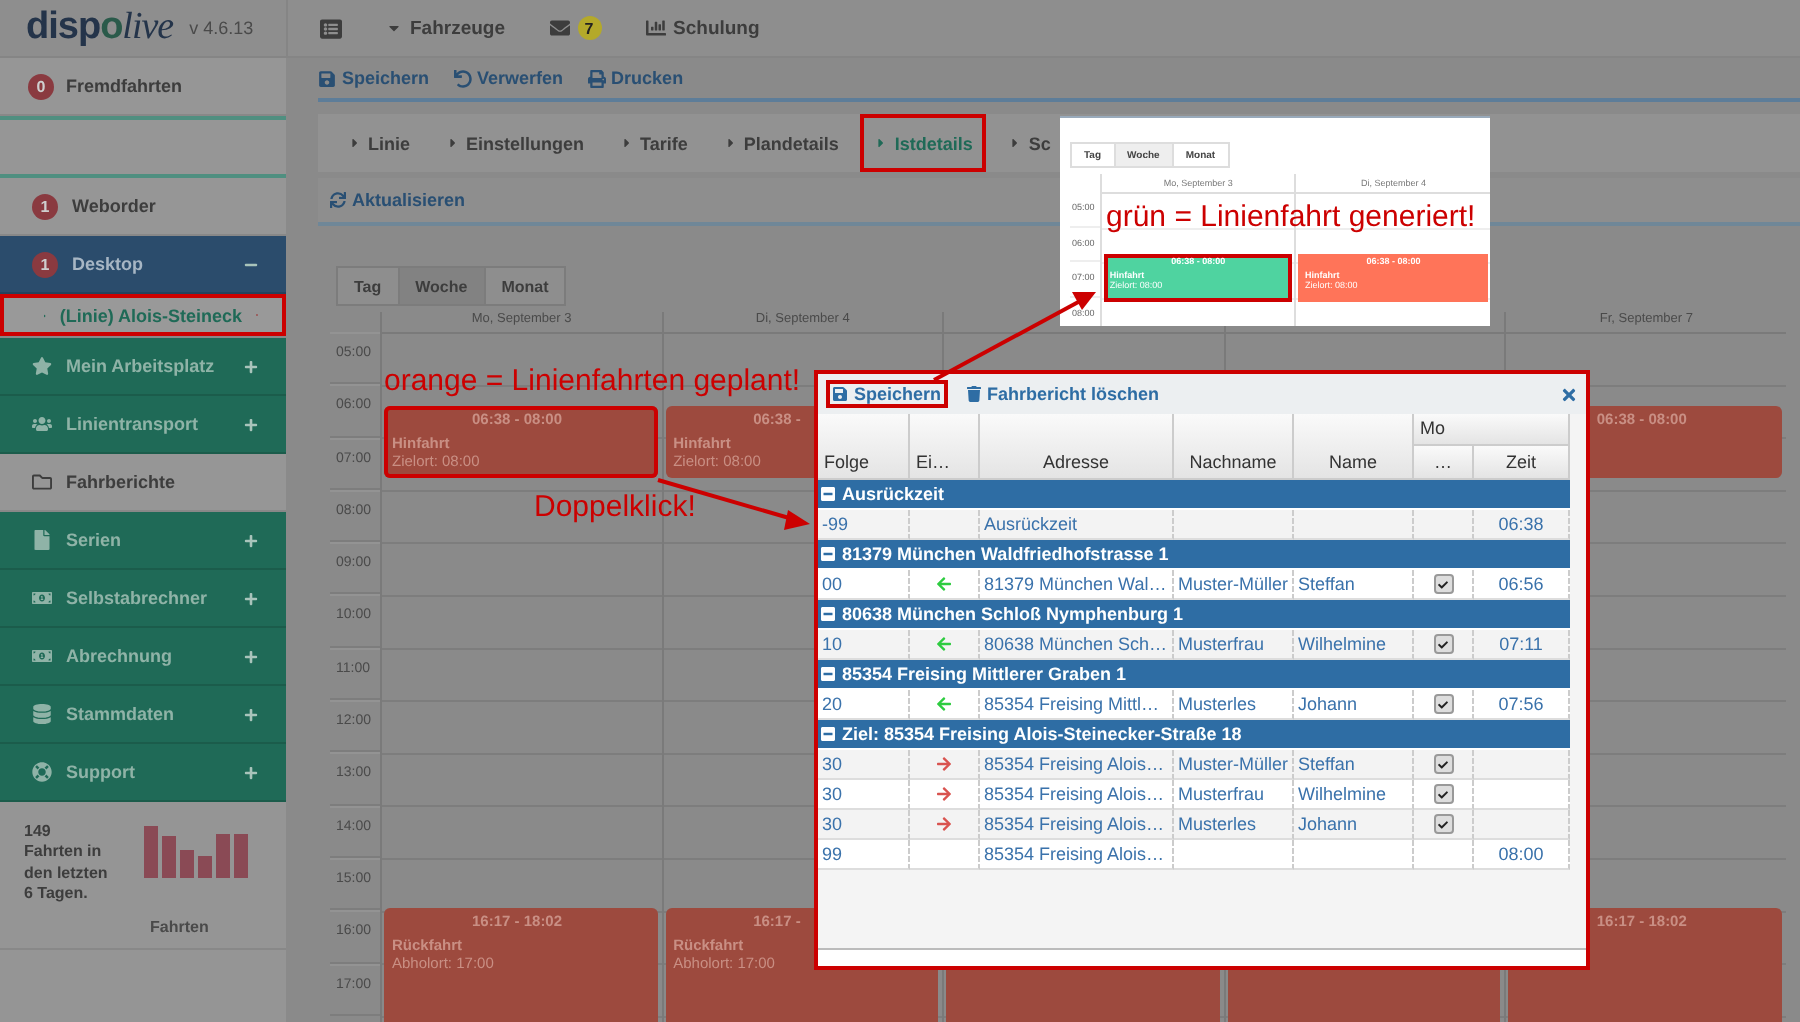 This screenshot has height=1022, width=1800. Describe the element at coordinates (1522, 585) in the screenshot. I see `table-cell: 06:56` at that location.